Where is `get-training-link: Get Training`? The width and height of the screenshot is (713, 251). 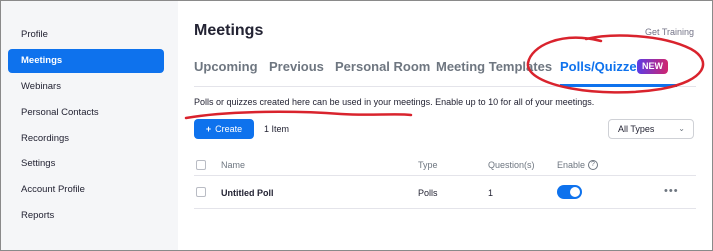 get-training-link: Get Training is located at coordinates (669, 32).